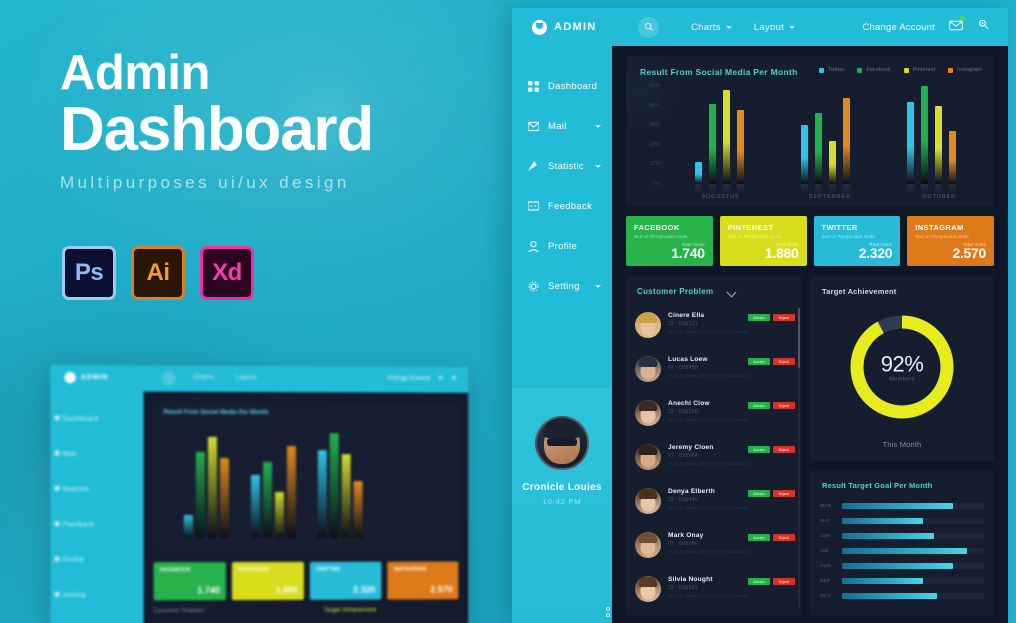 This screenshot has width=1016, height=623. Describe the element at coordinates (409, 569) in the screenshot. I see `mockup-card-title: INSTAGRAM` at that location.